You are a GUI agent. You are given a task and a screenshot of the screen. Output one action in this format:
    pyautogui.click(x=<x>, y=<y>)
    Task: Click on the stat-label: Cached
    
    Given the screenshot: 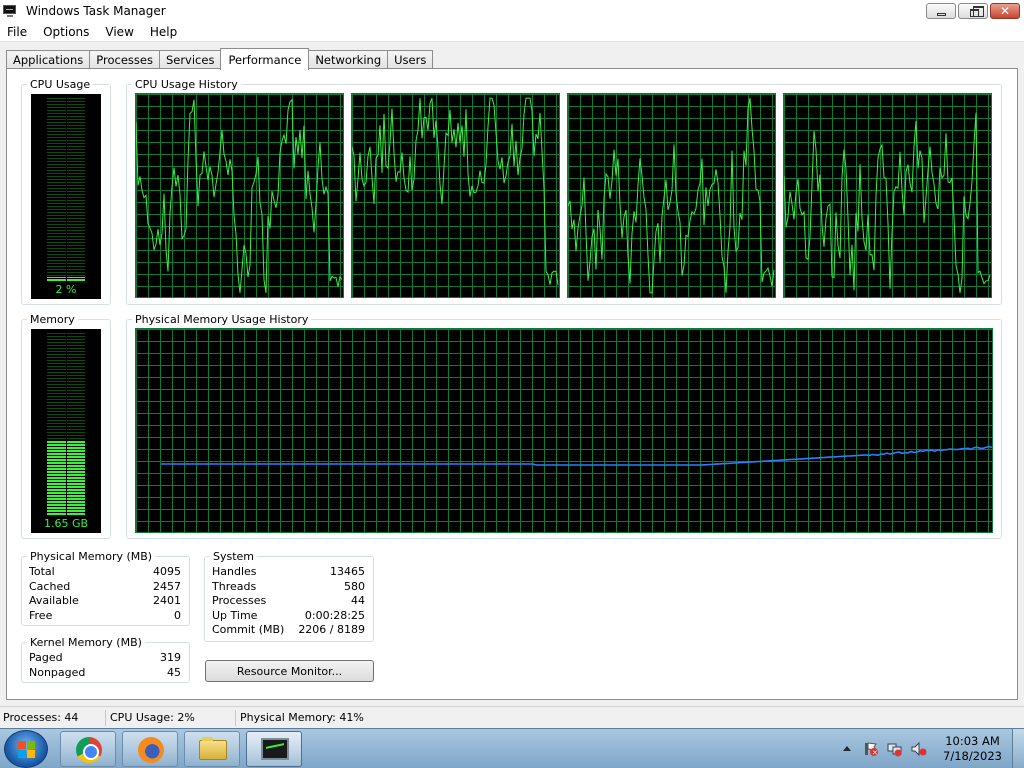 What is the action you would take?
    pyautogui.click(x=50, y=586)
    